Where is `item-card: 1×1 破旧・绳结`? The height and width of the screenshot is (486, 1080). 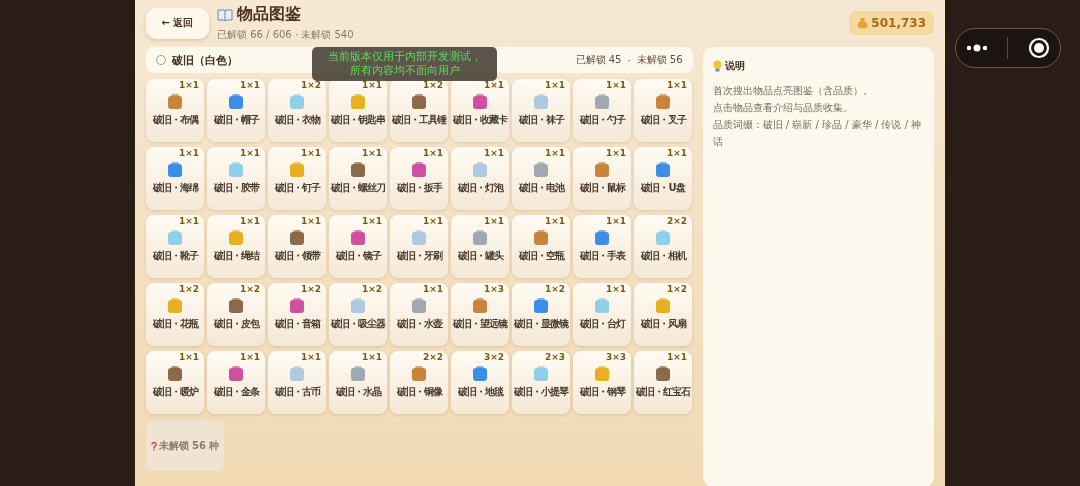
item-card: 1×1 破旧・绳结 is located at coordinates (236, 246).